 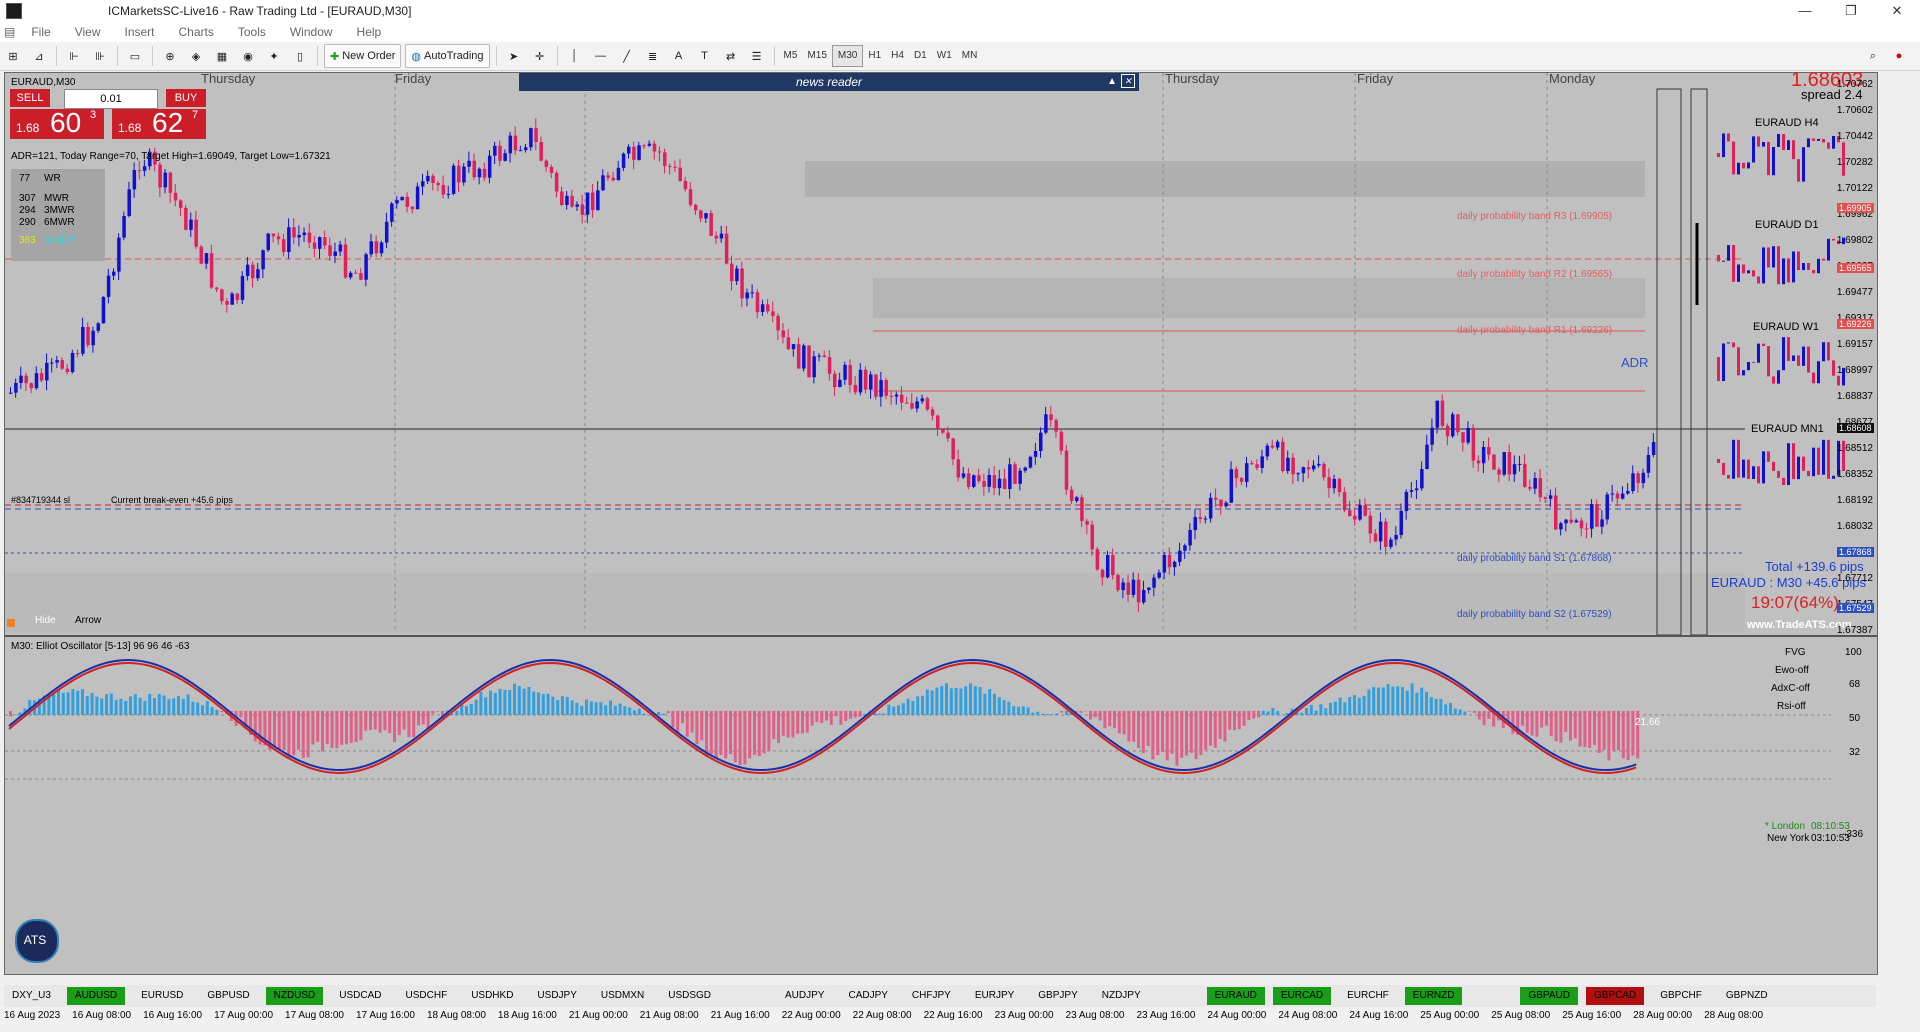 What do you see at coordinates (829, 82) in the screenshot?
I see `news-reader-bar: news reader ▲ ✕` at bounding box center [829, 82].